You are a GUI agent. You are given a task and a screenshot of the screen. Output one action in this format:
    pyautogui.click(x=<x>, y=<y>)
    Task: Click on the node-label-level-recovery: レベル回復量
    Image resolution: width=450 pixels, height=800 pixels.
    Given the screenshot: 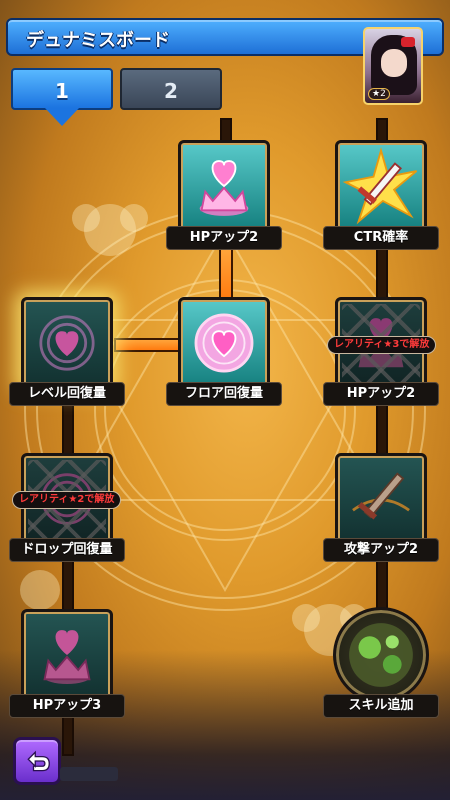 What is the action you would take?
    pyautogui.click(x=67, y=394)
    